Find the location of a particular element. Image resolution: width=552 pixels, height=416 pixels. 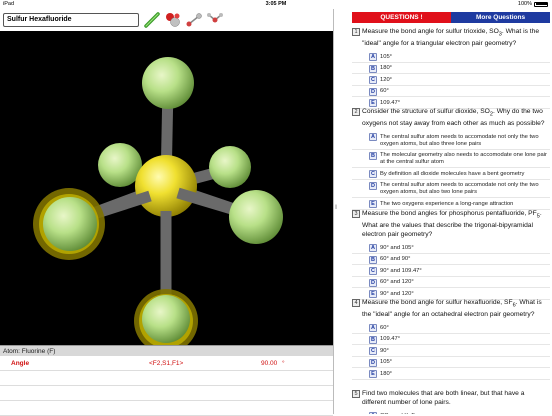

question-number-badge: 2 is located at coordinates (356, 112).